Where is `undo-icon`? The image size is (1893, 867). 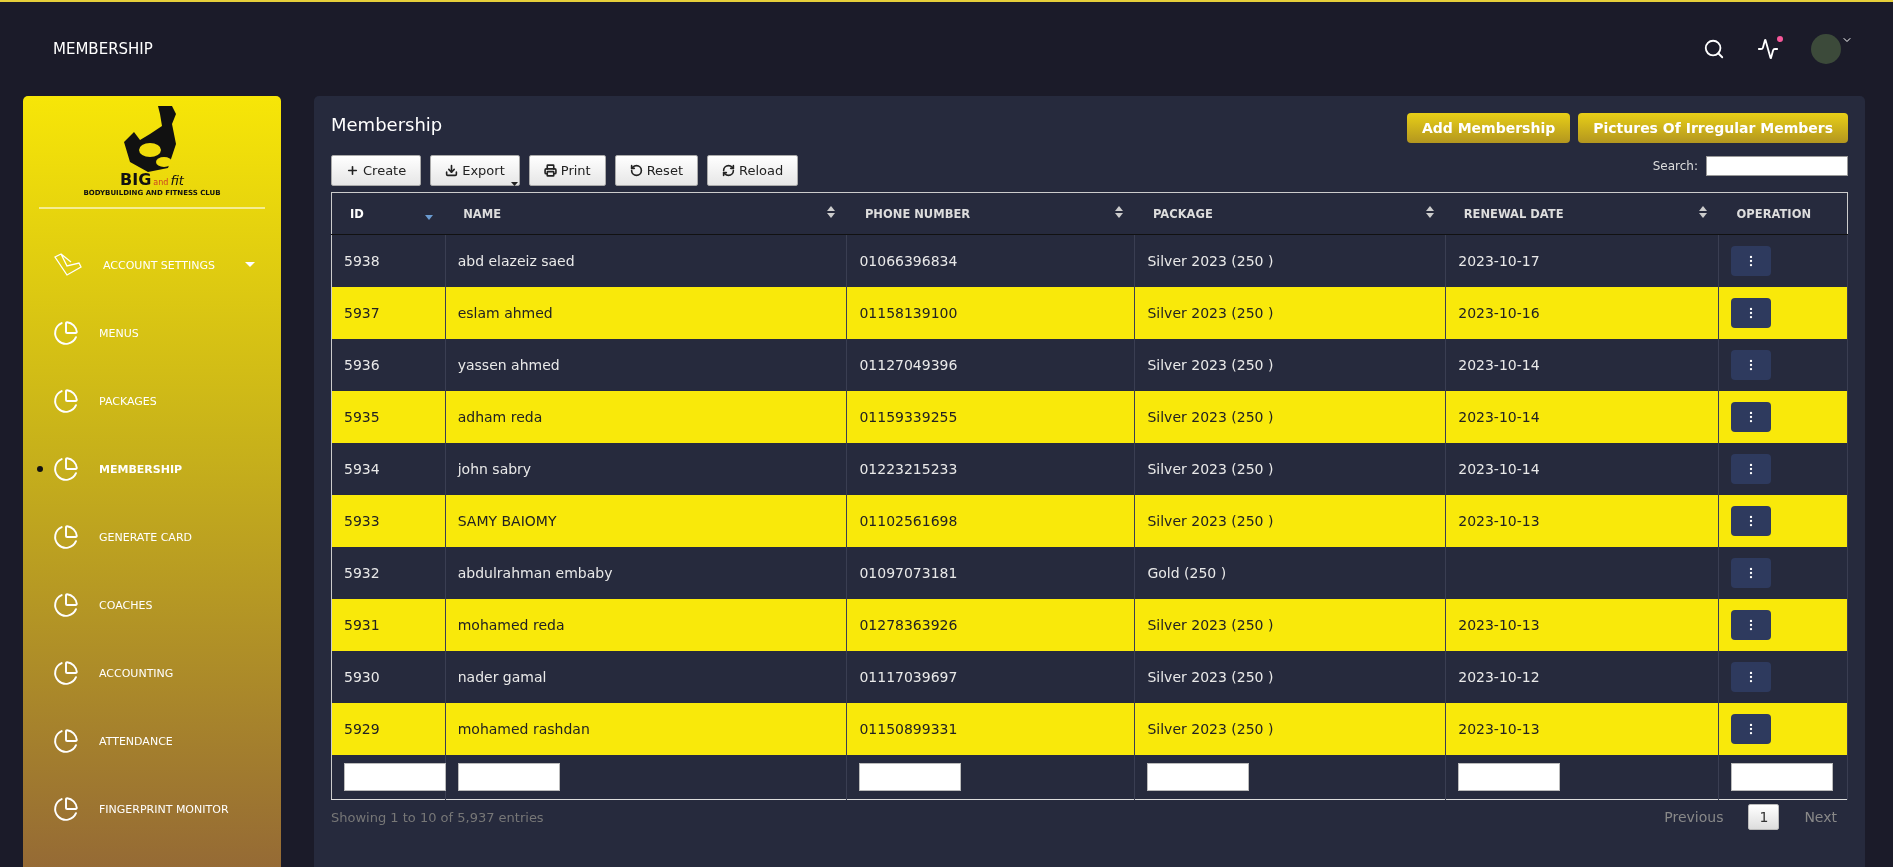
undo-icon is located at coordinates (636, 170).